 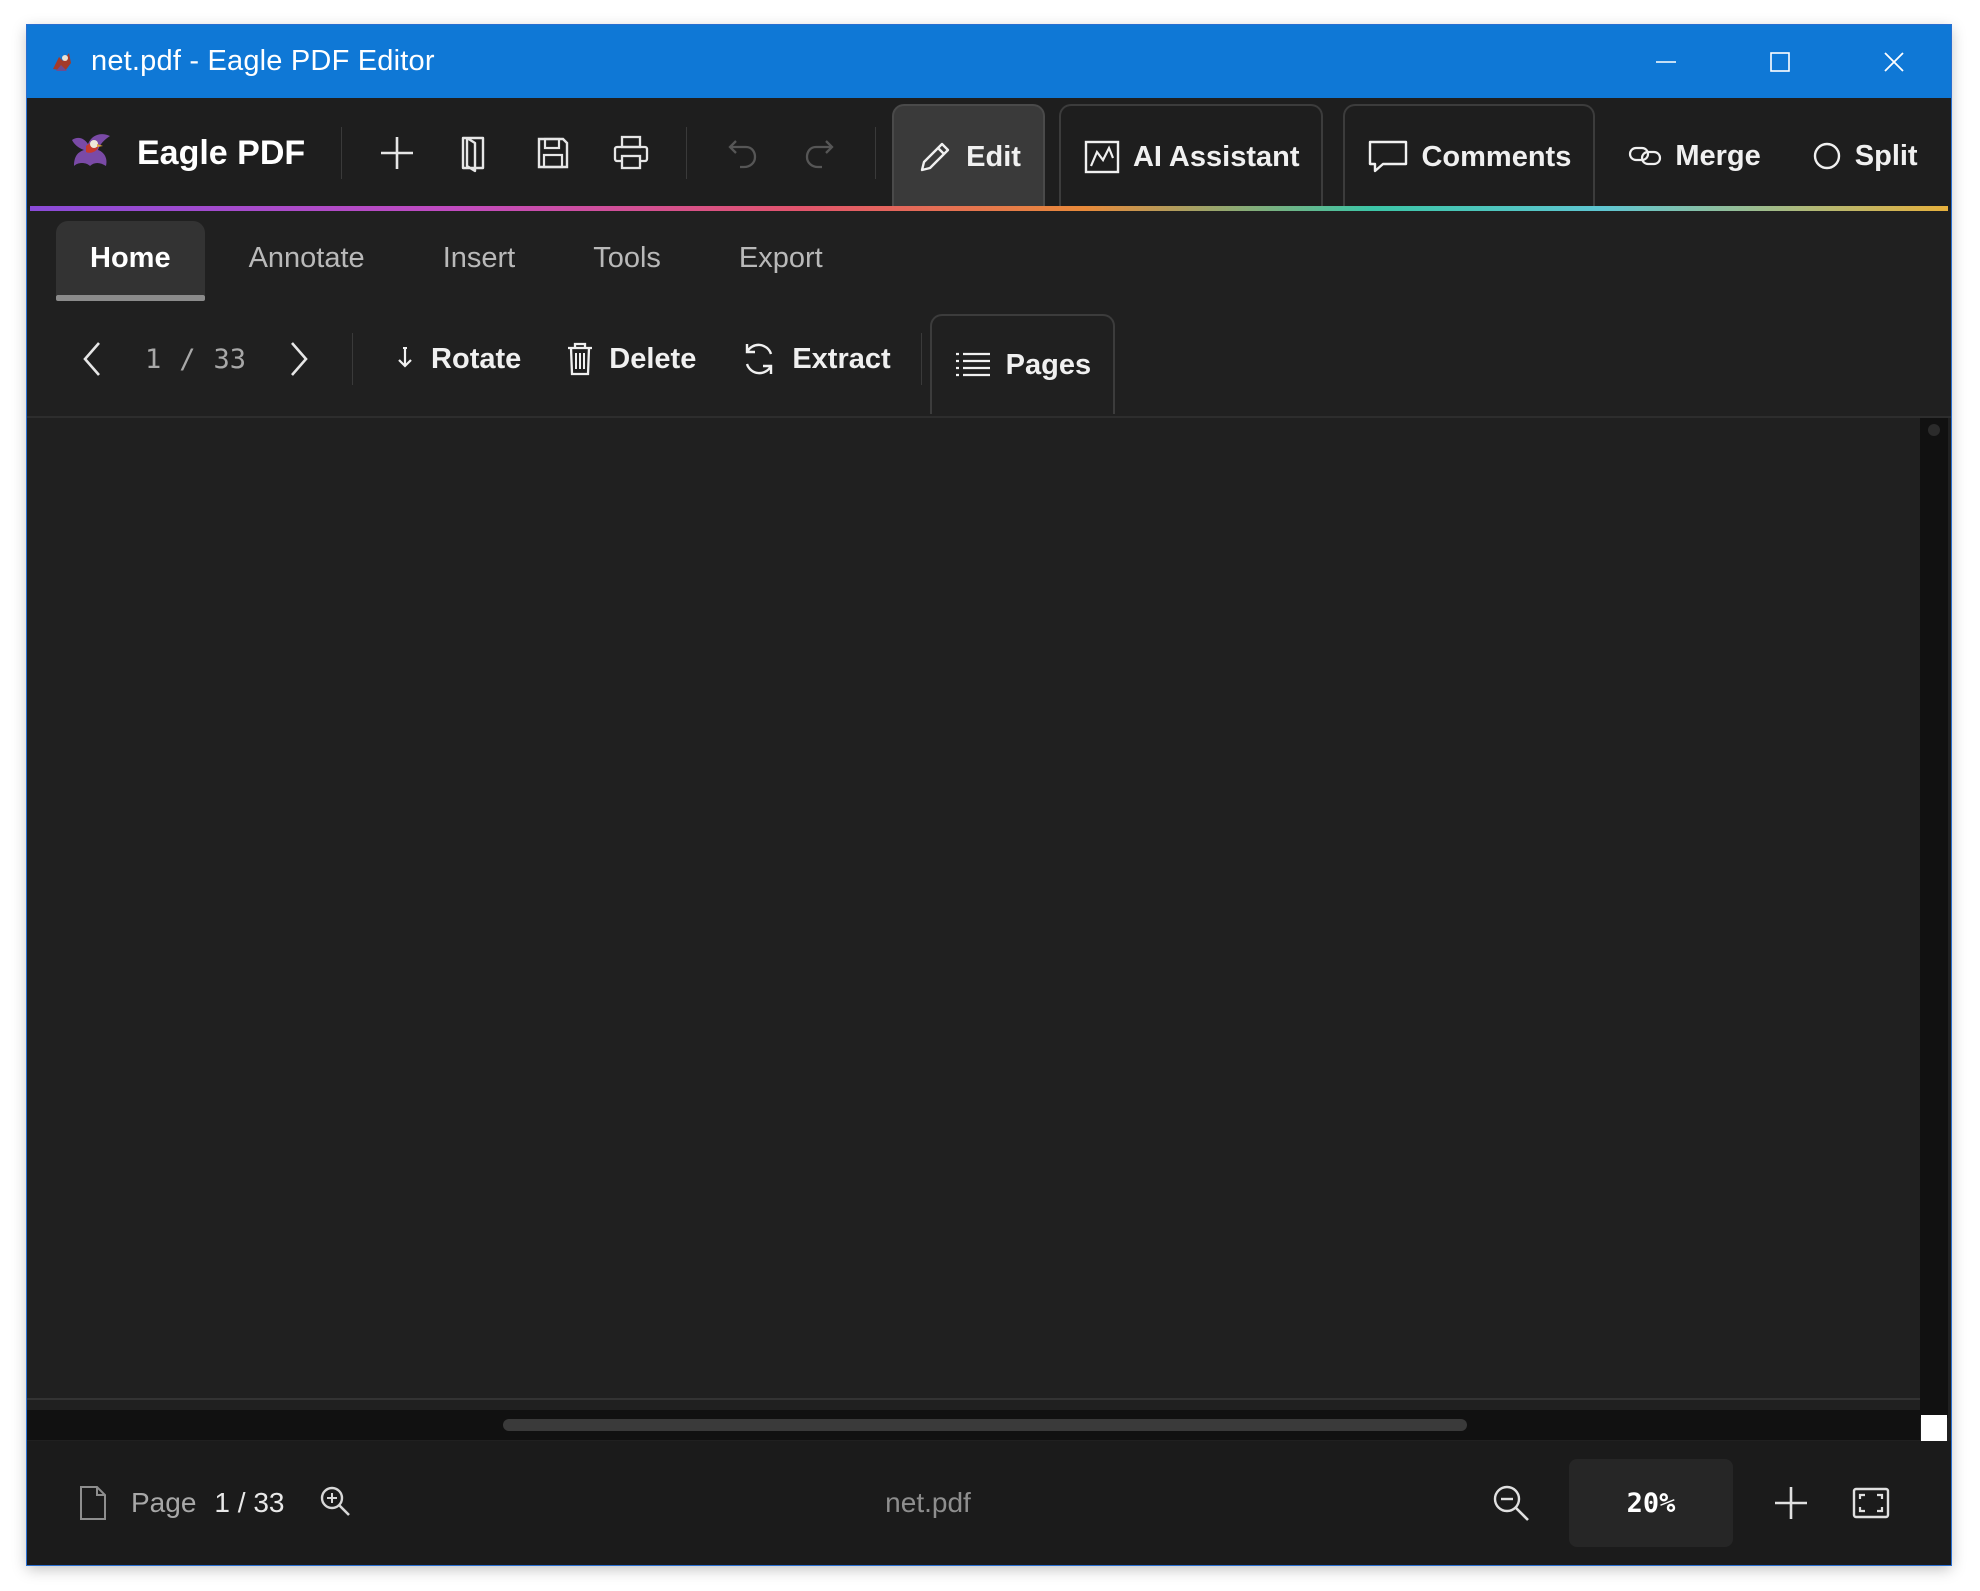 I want to click on extract-label: Extract, so click(x=841, y=358).